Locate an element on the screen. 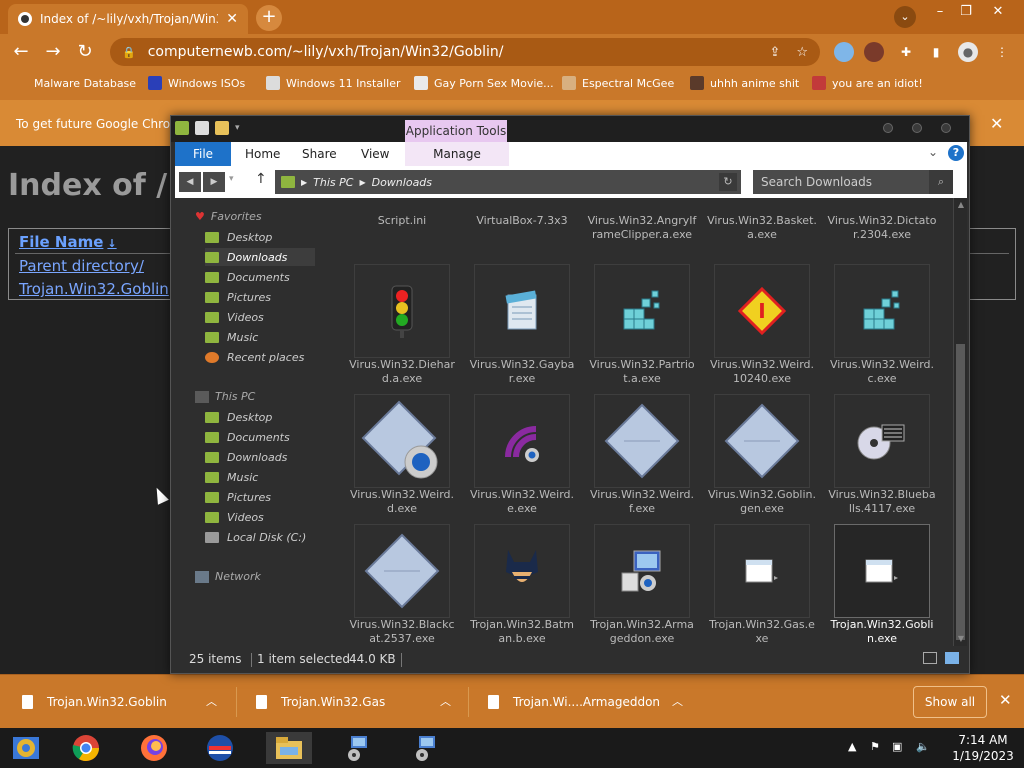 The height and width of the screenshot is (768, 1024). nav-fav-pictures: Pictures is located at coordinates (238, 297).